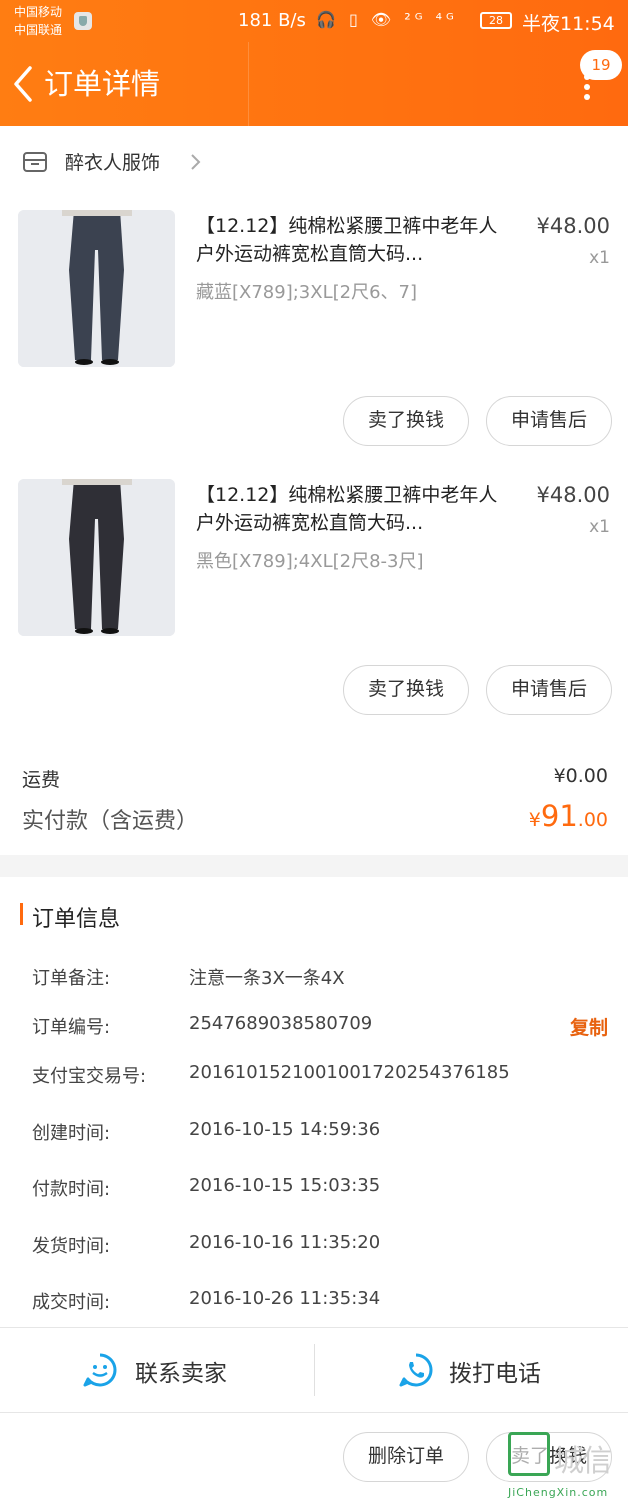 The height and width of the screenshot is (1500, 628). Describe the element at coordinates (601, 65) in the screenshot. I see `message-badge: 19` at that location.